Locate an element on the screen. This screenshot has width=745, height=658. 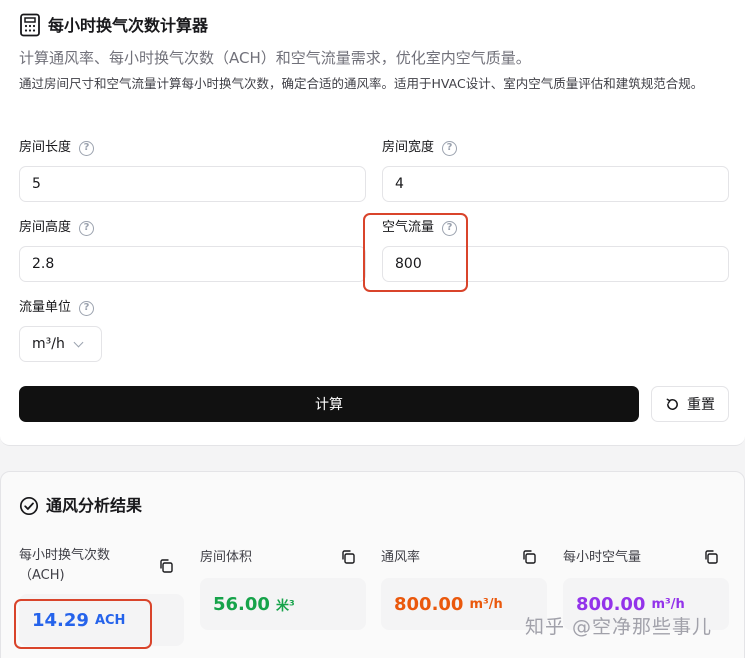
ventilation-rate-unit: m³/h is located at coordinates (486, 604).